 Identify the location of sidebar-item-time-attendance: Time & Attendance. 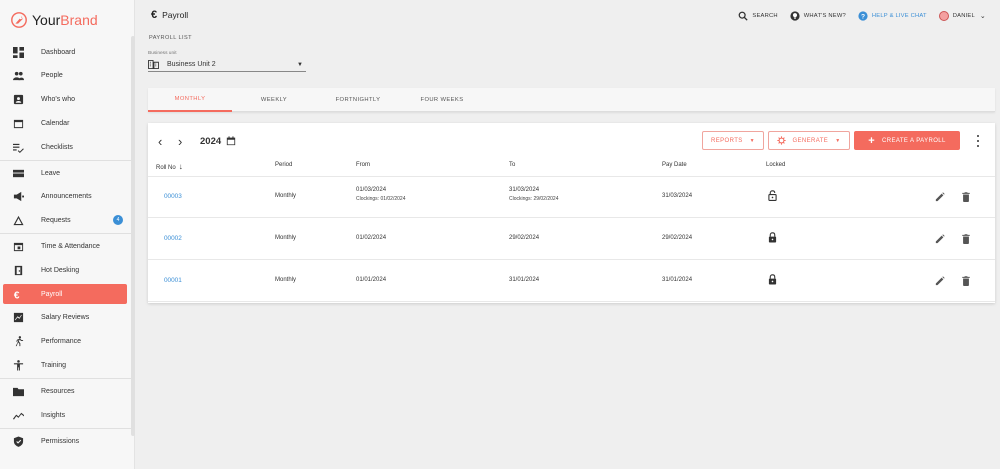
(65, 246).